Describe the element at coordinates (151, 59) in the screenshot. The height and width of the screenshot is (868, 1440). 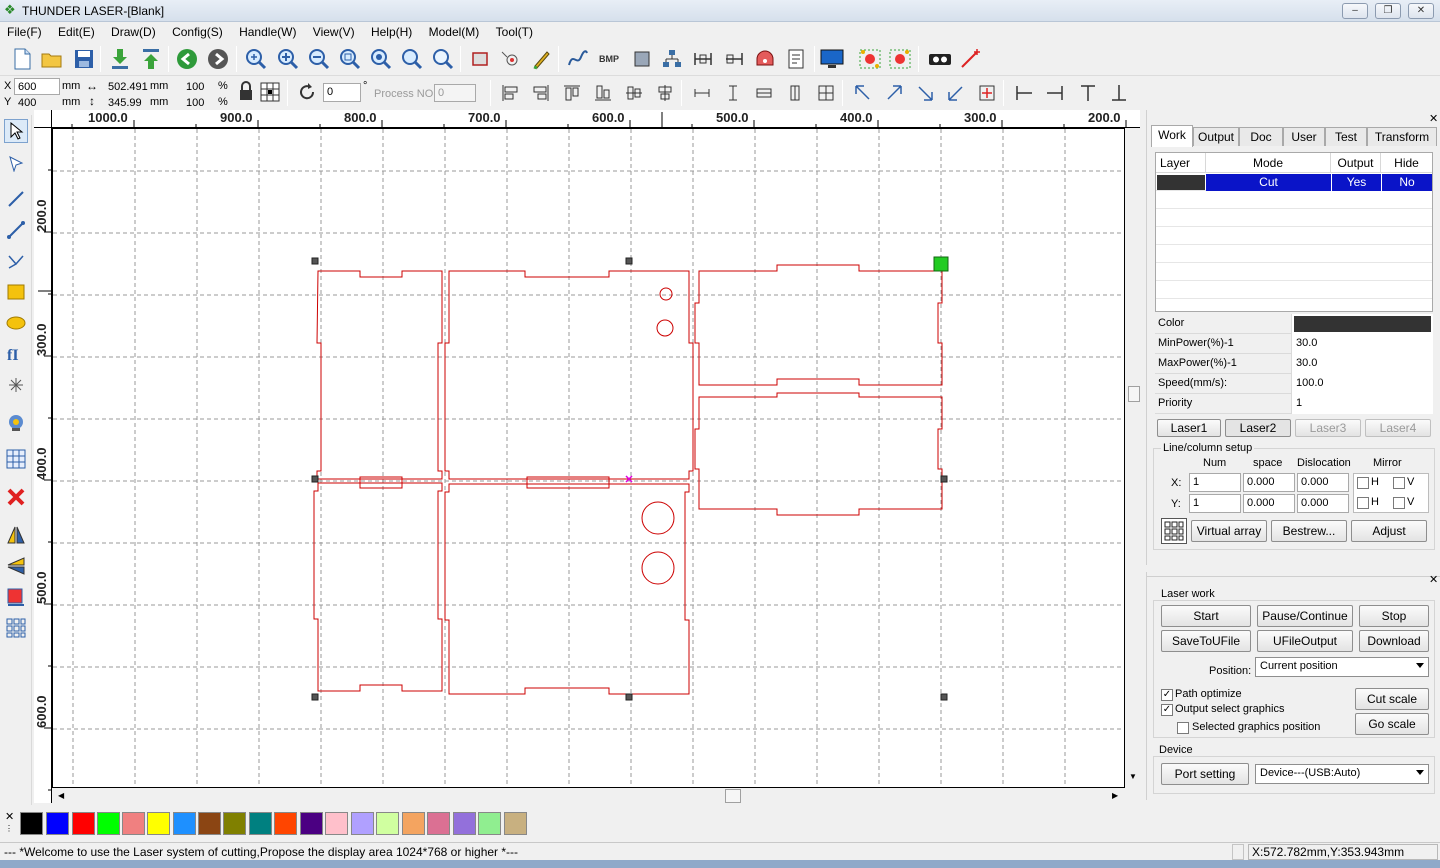
I see `export-icon` at that location.